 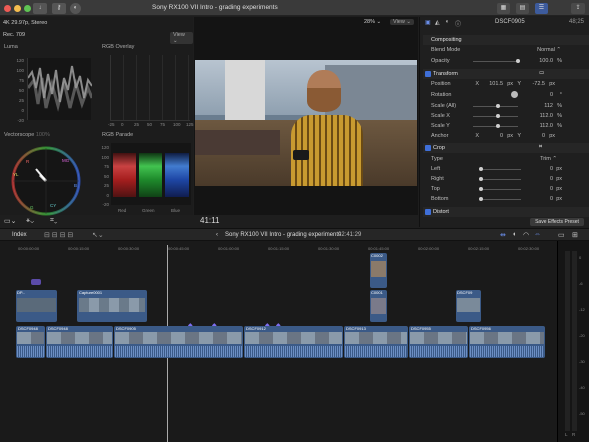 What do you see at coordinates (503, 235) in the screenshot?
I see `skimming-icon: ⇹` at bounding box center [503, 235].